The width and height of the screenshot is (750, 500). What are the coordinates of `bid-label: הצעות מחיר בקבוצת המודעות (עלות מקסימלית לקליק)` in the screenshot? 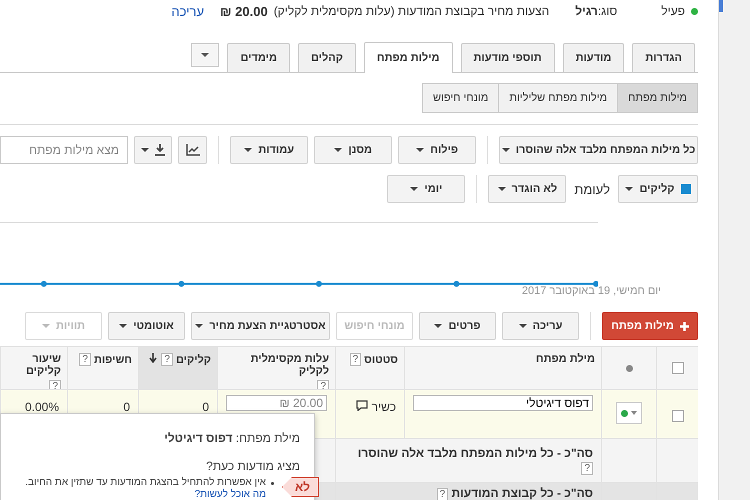 It's located at (412, 11).